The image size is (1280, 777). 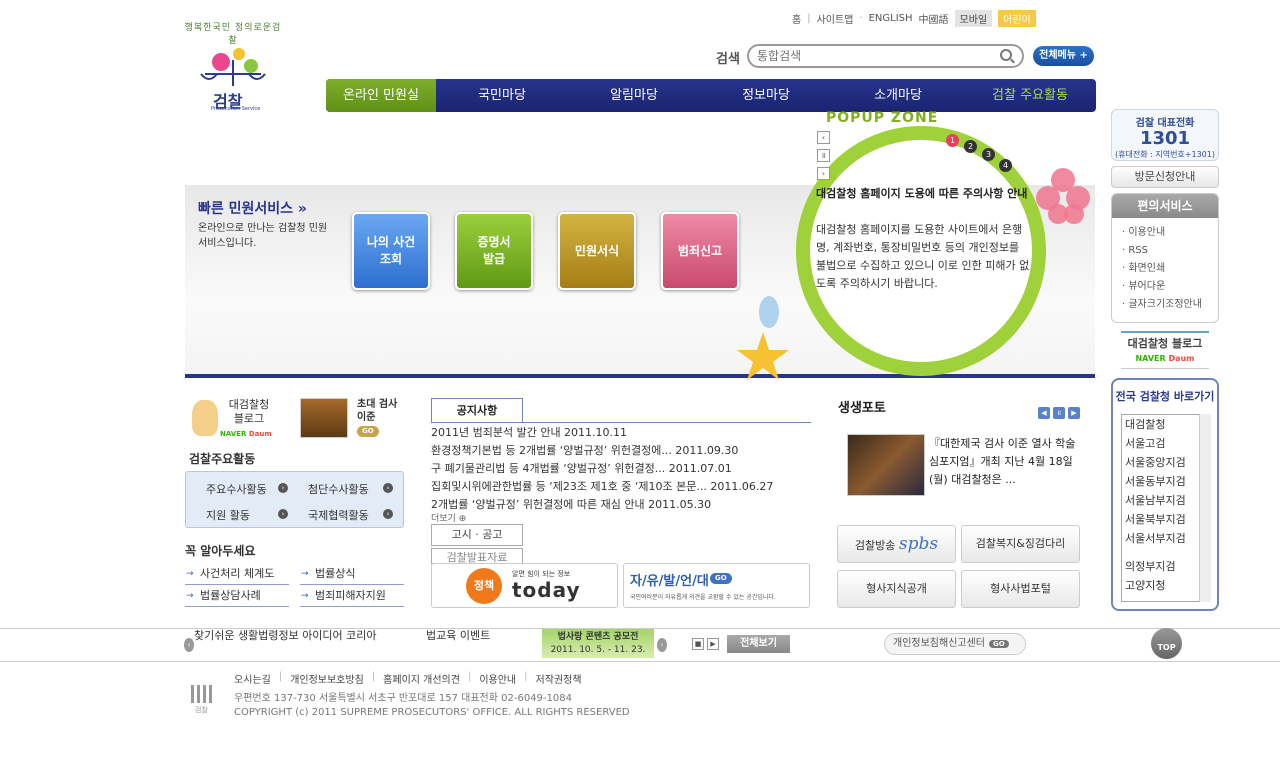 What do you see at coordinates (1166, 481) in the screenshot?
I see `office-item: 서울동부지검` at bounding box center [1166, 481].